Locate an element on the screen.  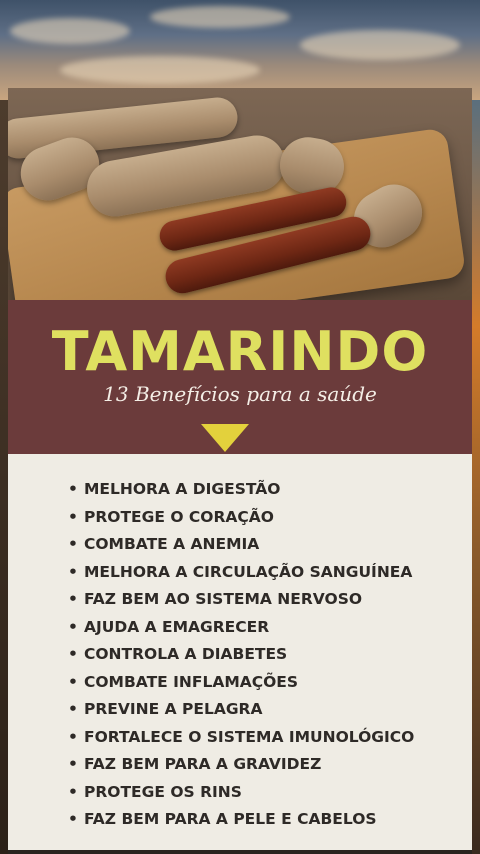
down-triangle-icon is located at coordinates (225, 438).